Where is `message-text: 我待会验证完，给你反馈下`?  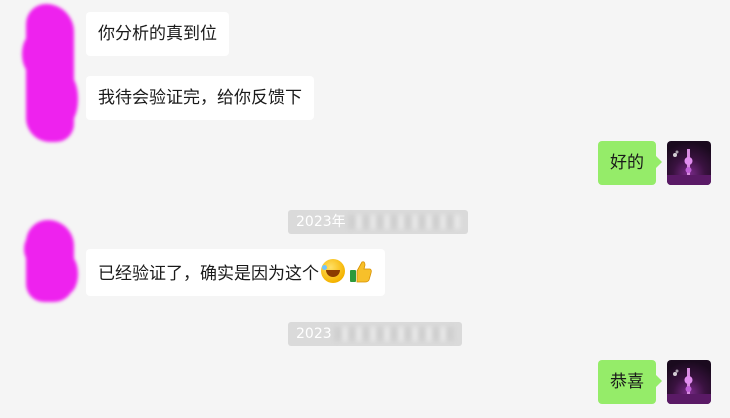 message-text: 我待会验证完，给你反馈下 is located at coordinates (200, 98).